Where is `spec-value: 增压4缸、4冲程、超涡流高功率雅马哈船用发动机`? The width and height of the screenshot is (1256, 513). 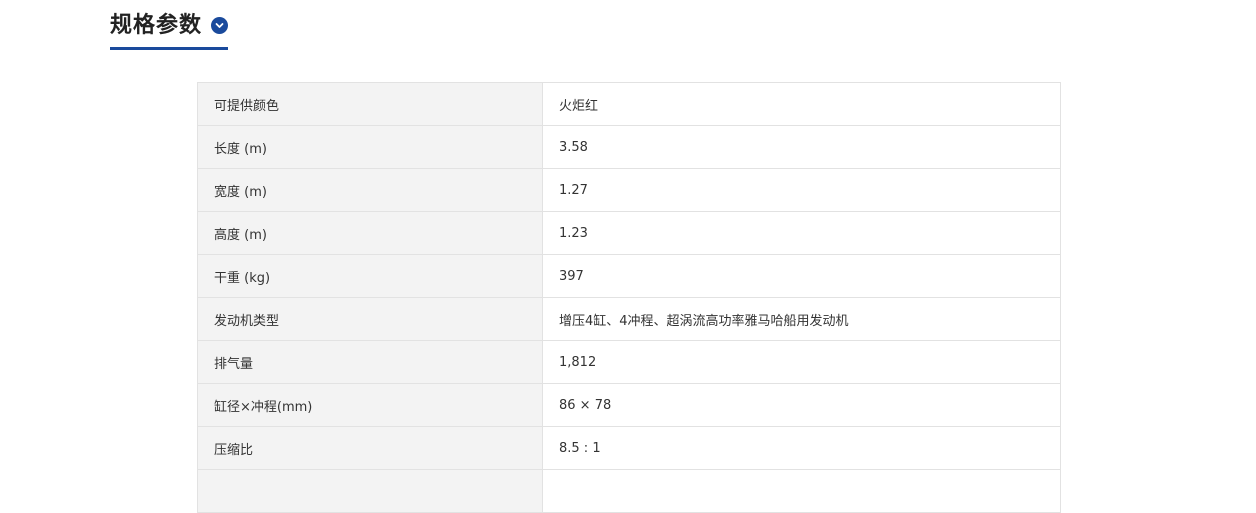
spec-value: 增压4缸、4冲程、超涡流高功率雅马哈船用发动机 is located at coordinates (801, 319).